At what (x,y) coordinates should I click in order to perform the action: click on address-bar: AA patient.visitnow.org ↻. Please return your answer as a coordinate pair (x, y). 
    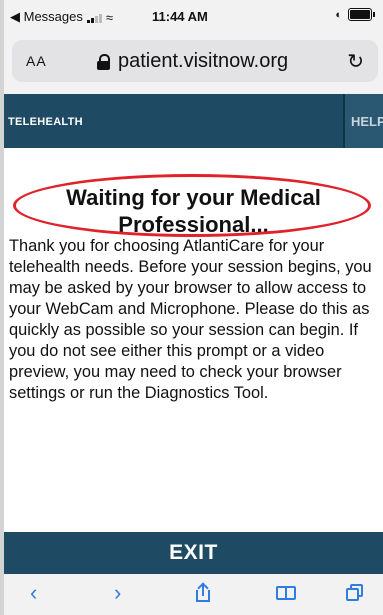
    Looking at the image, I should click on (195, 61).